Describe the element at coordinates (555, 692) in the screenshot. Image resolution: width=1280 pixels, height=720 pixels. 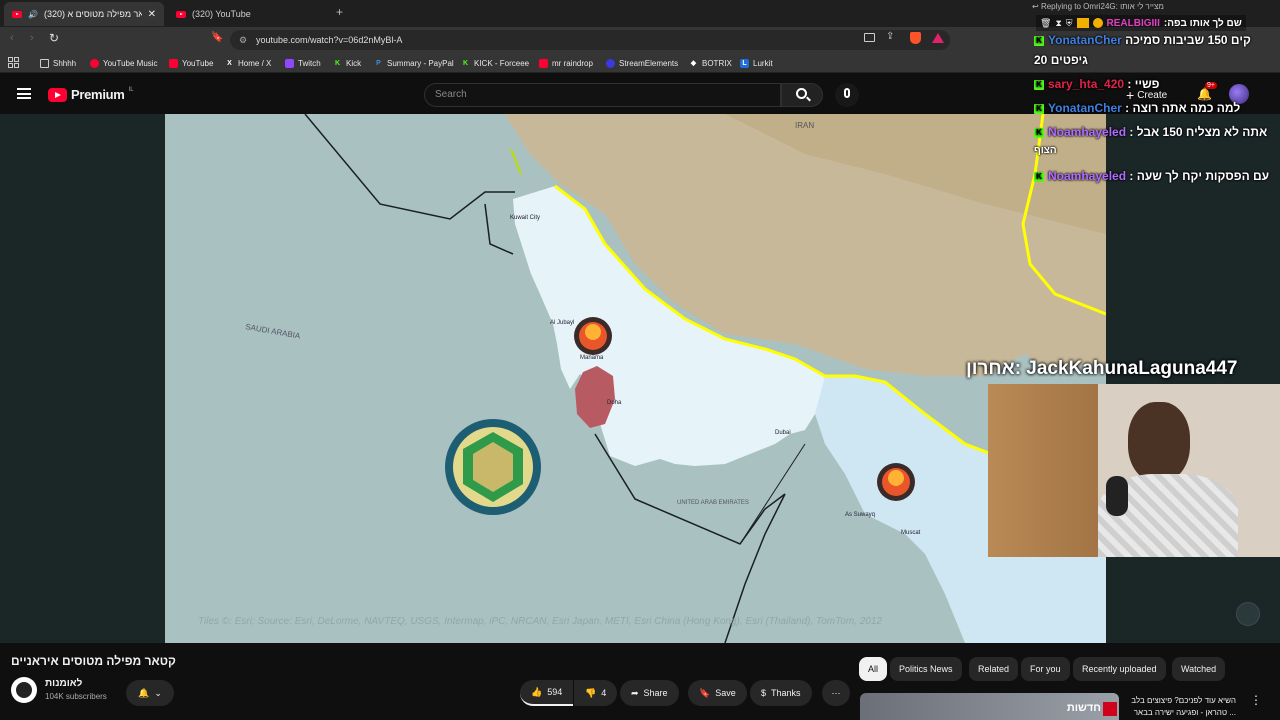
I see `like-count: 594` at that location.